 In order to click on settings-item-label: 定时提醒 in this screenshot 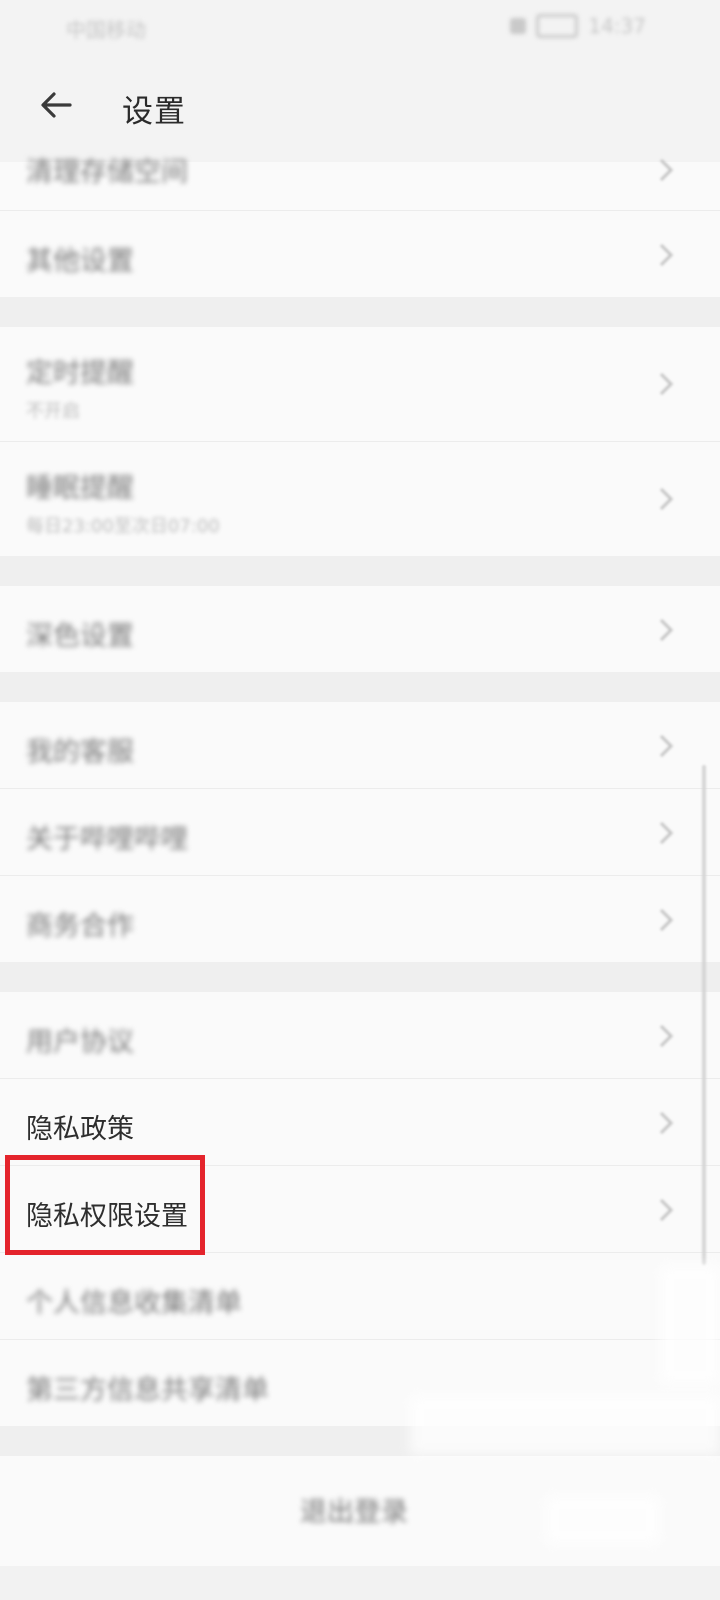, I will do `click(80, 373)`.